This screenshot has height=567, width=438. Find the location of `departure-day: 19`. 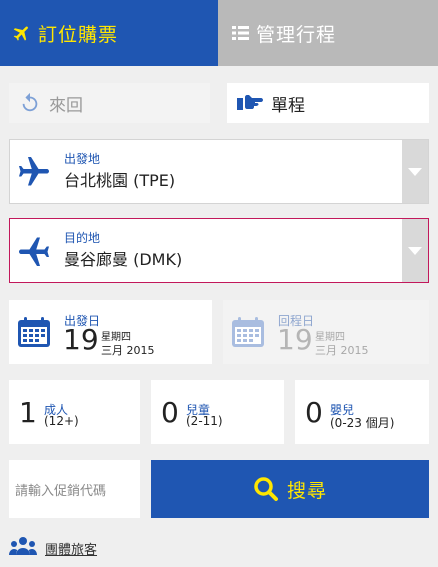

departure-day: 19 is located at coordinates (81, 339).